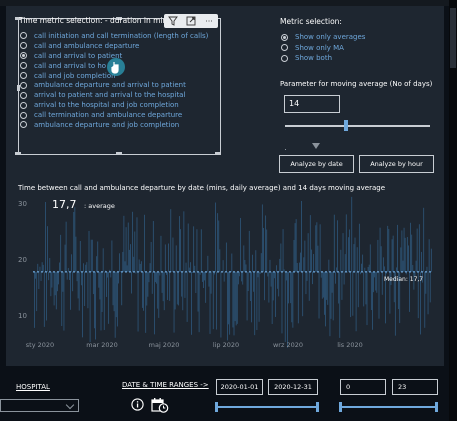 The image size is (457, 421). I want to click on metric-option: Show only MA, so click(323, 48).